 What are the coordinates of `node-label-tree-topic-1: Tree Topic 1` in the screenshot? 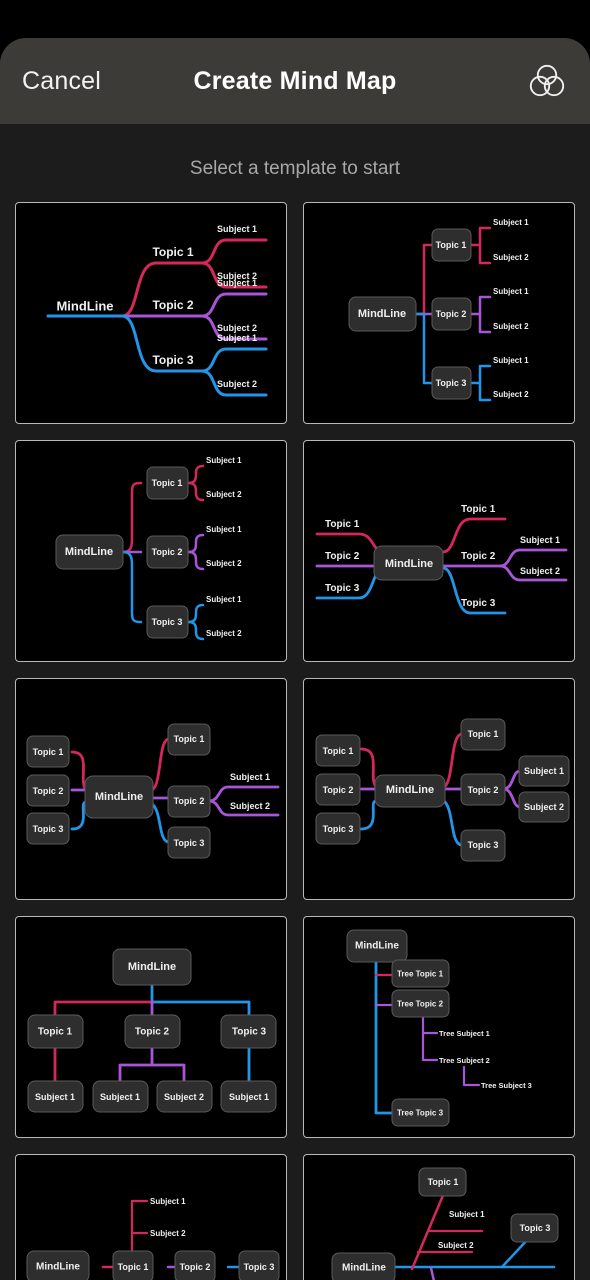 It's located at (420, 974).